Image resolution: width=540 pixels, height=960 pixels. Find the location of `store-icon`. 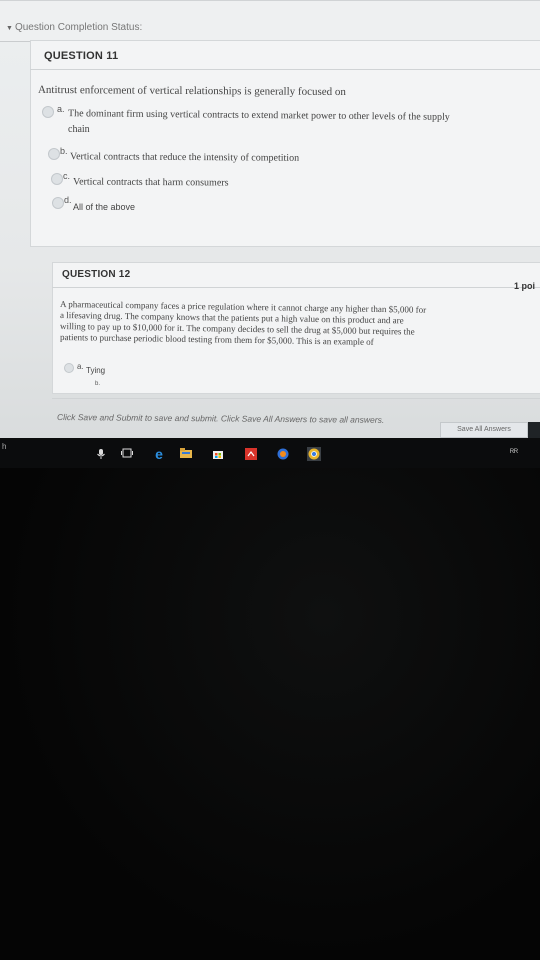

store-icon is located at coordinates (218, 454).